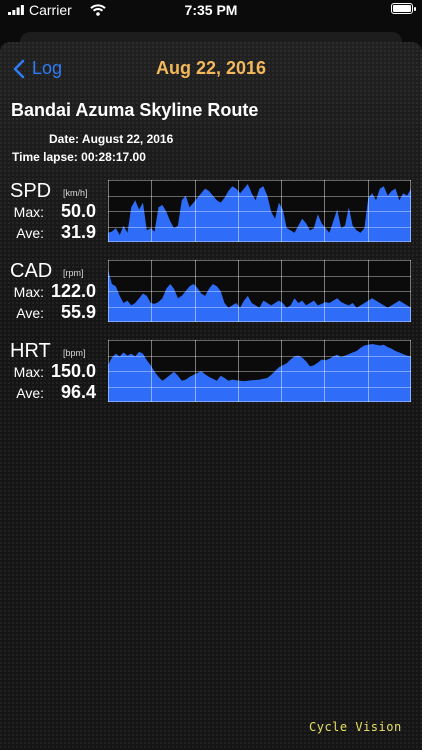 The image size is (422, 750). I want to click on page-title: Aug 22, 2016, so click(211, 68).